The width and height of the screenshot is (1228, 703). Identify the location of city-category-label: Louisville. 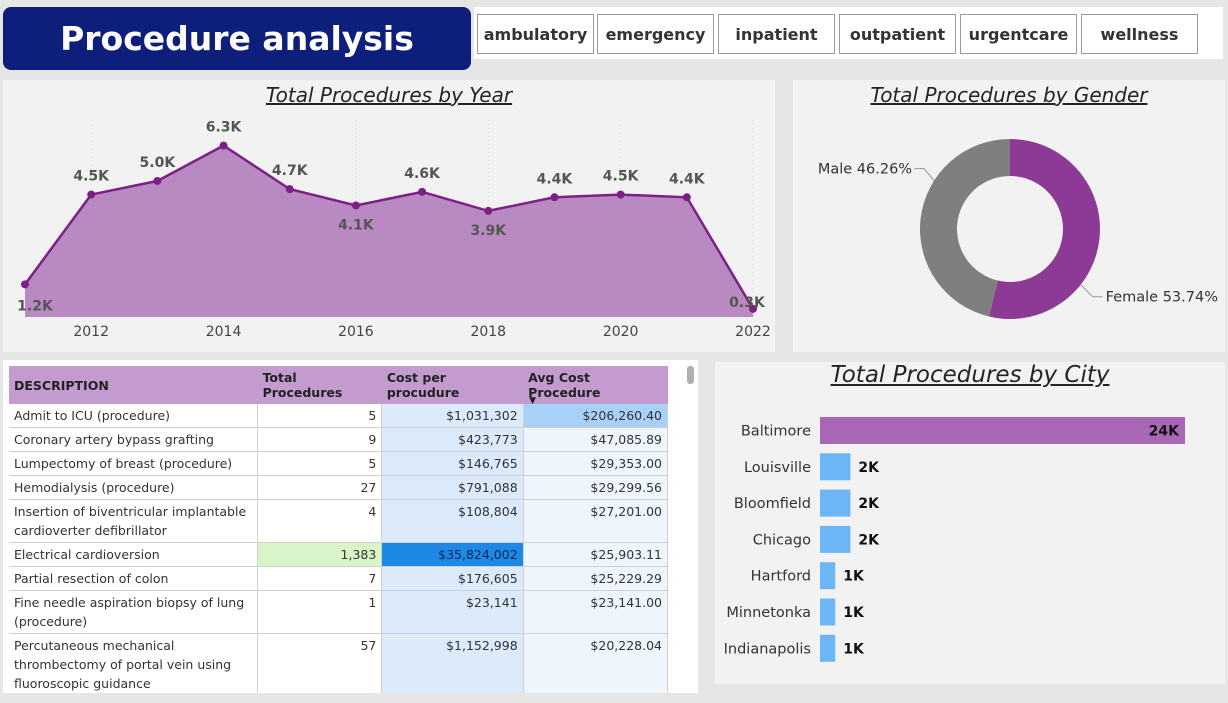
(777, 468).